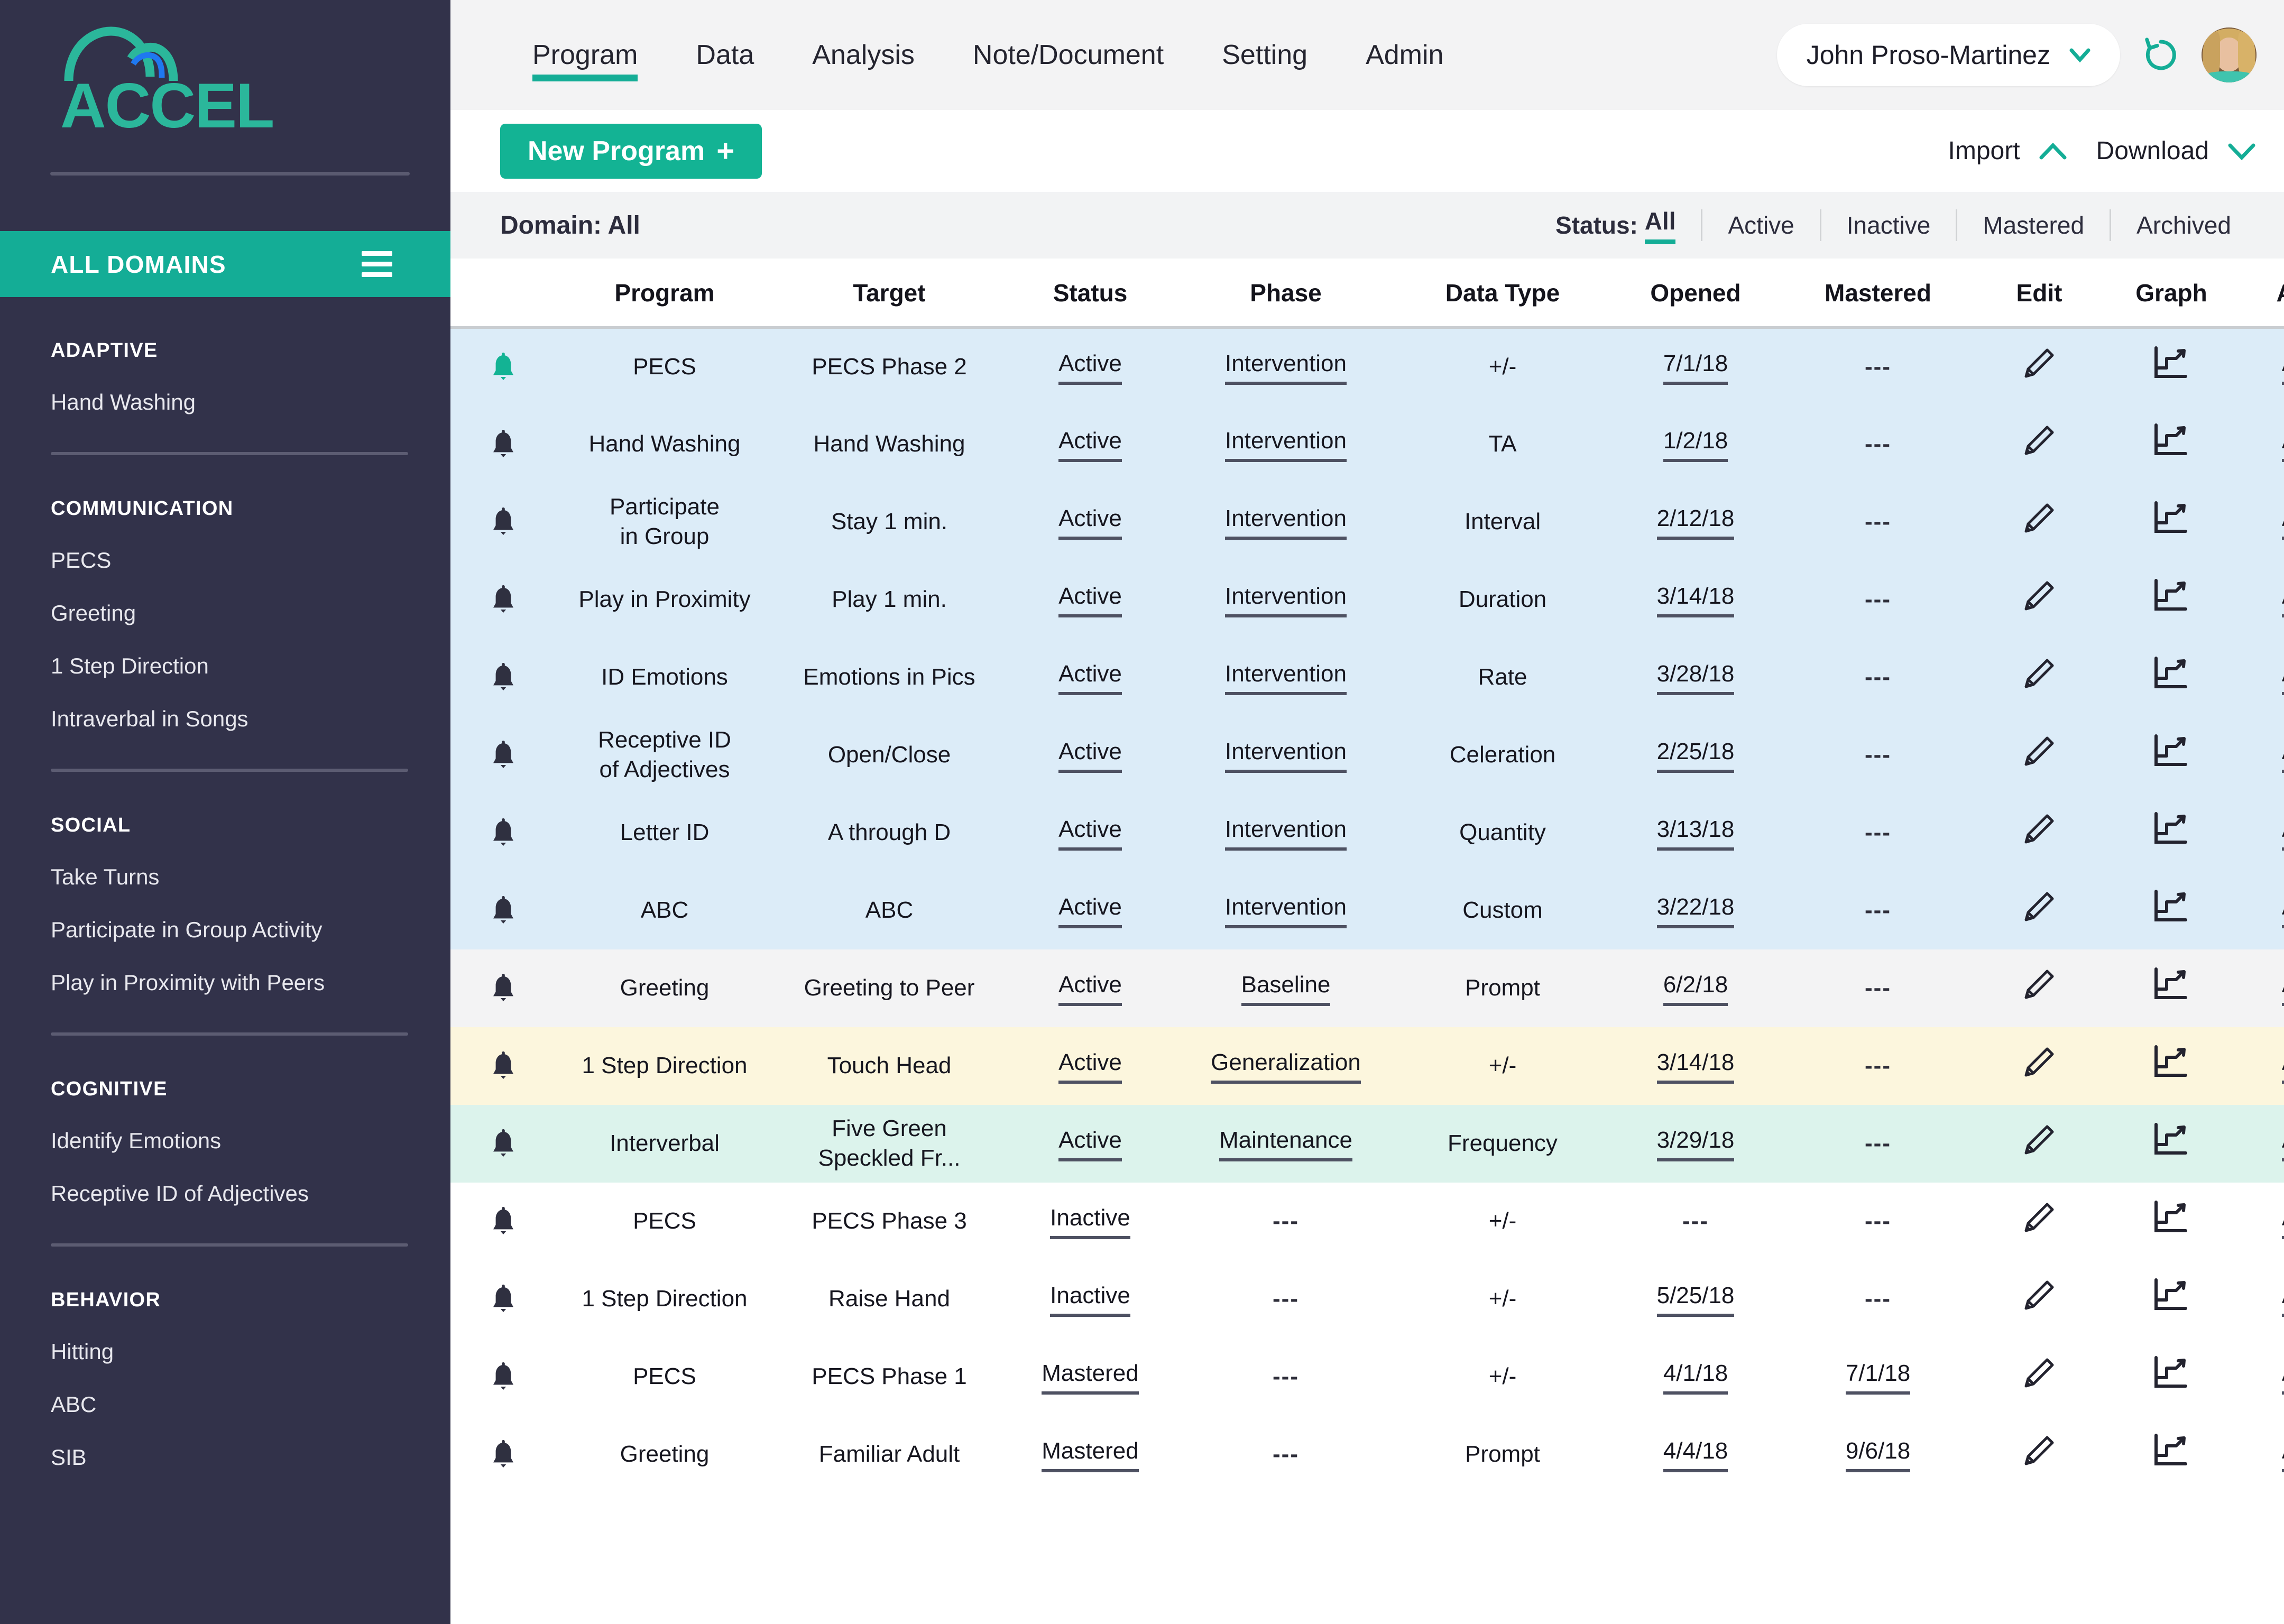 This screenshot has width=2284, height=1624. Describe the element at coordinates (2033, 225) in the screenshot. I see `status-filter-mastered: Mastered` at that location.